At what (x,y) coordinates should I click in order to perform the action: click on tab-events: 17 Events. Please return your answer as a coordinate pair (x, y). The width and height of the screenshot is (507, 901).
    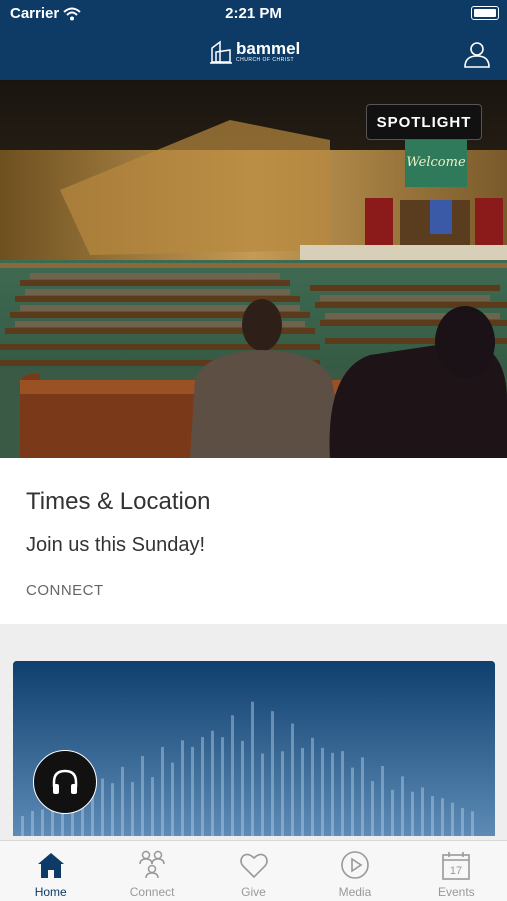
    Looking at the image, I should click on (456, 871).